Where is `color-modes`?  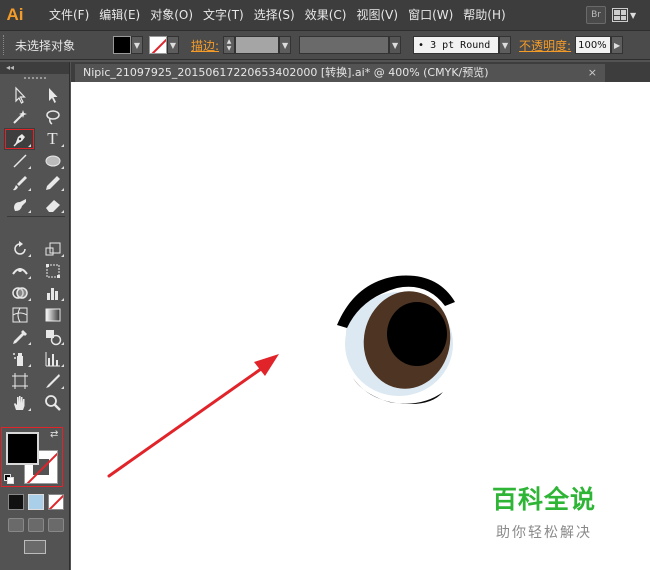
color-modes is located at coordinates (36, 502).